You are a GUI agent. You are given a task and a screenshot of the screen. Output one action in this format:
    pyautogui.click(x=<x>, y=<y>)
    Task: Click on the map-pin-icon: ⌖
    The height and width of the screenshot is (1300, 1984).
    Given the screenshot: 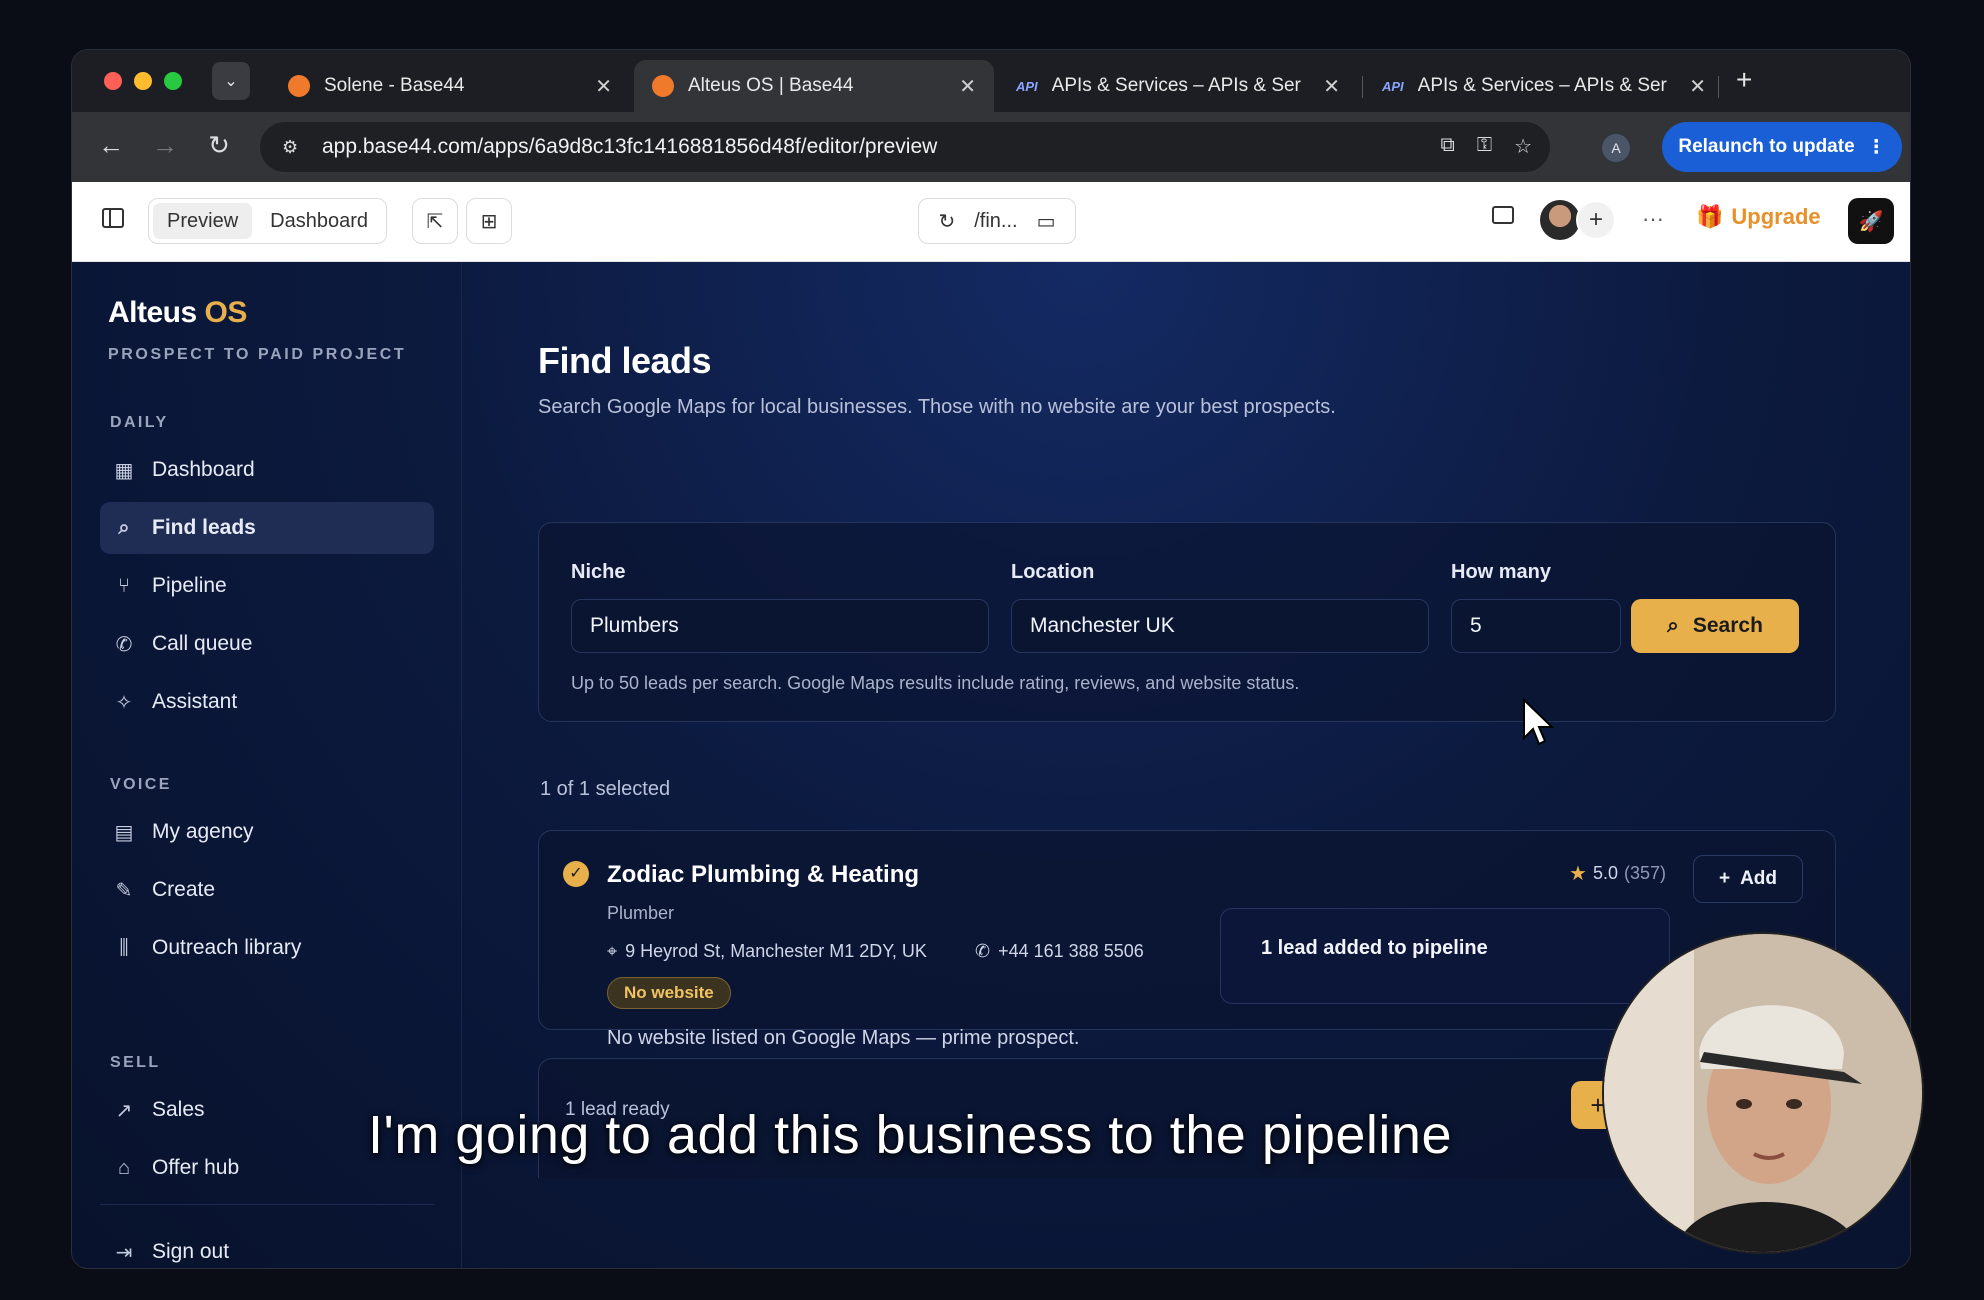 What is the action you would take?
    pyautogui.click(x=612, y=951)
    